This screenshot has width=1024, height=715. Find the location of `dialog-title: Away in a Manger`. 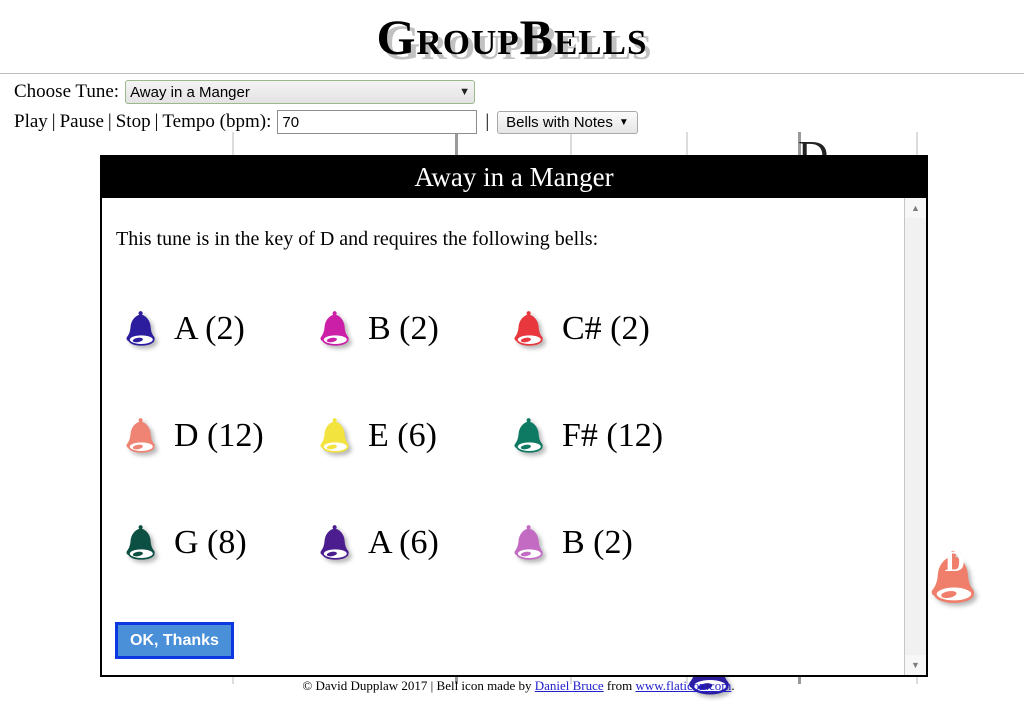

dialog-title: Away in a Manger is located at coordinates (514, 177).